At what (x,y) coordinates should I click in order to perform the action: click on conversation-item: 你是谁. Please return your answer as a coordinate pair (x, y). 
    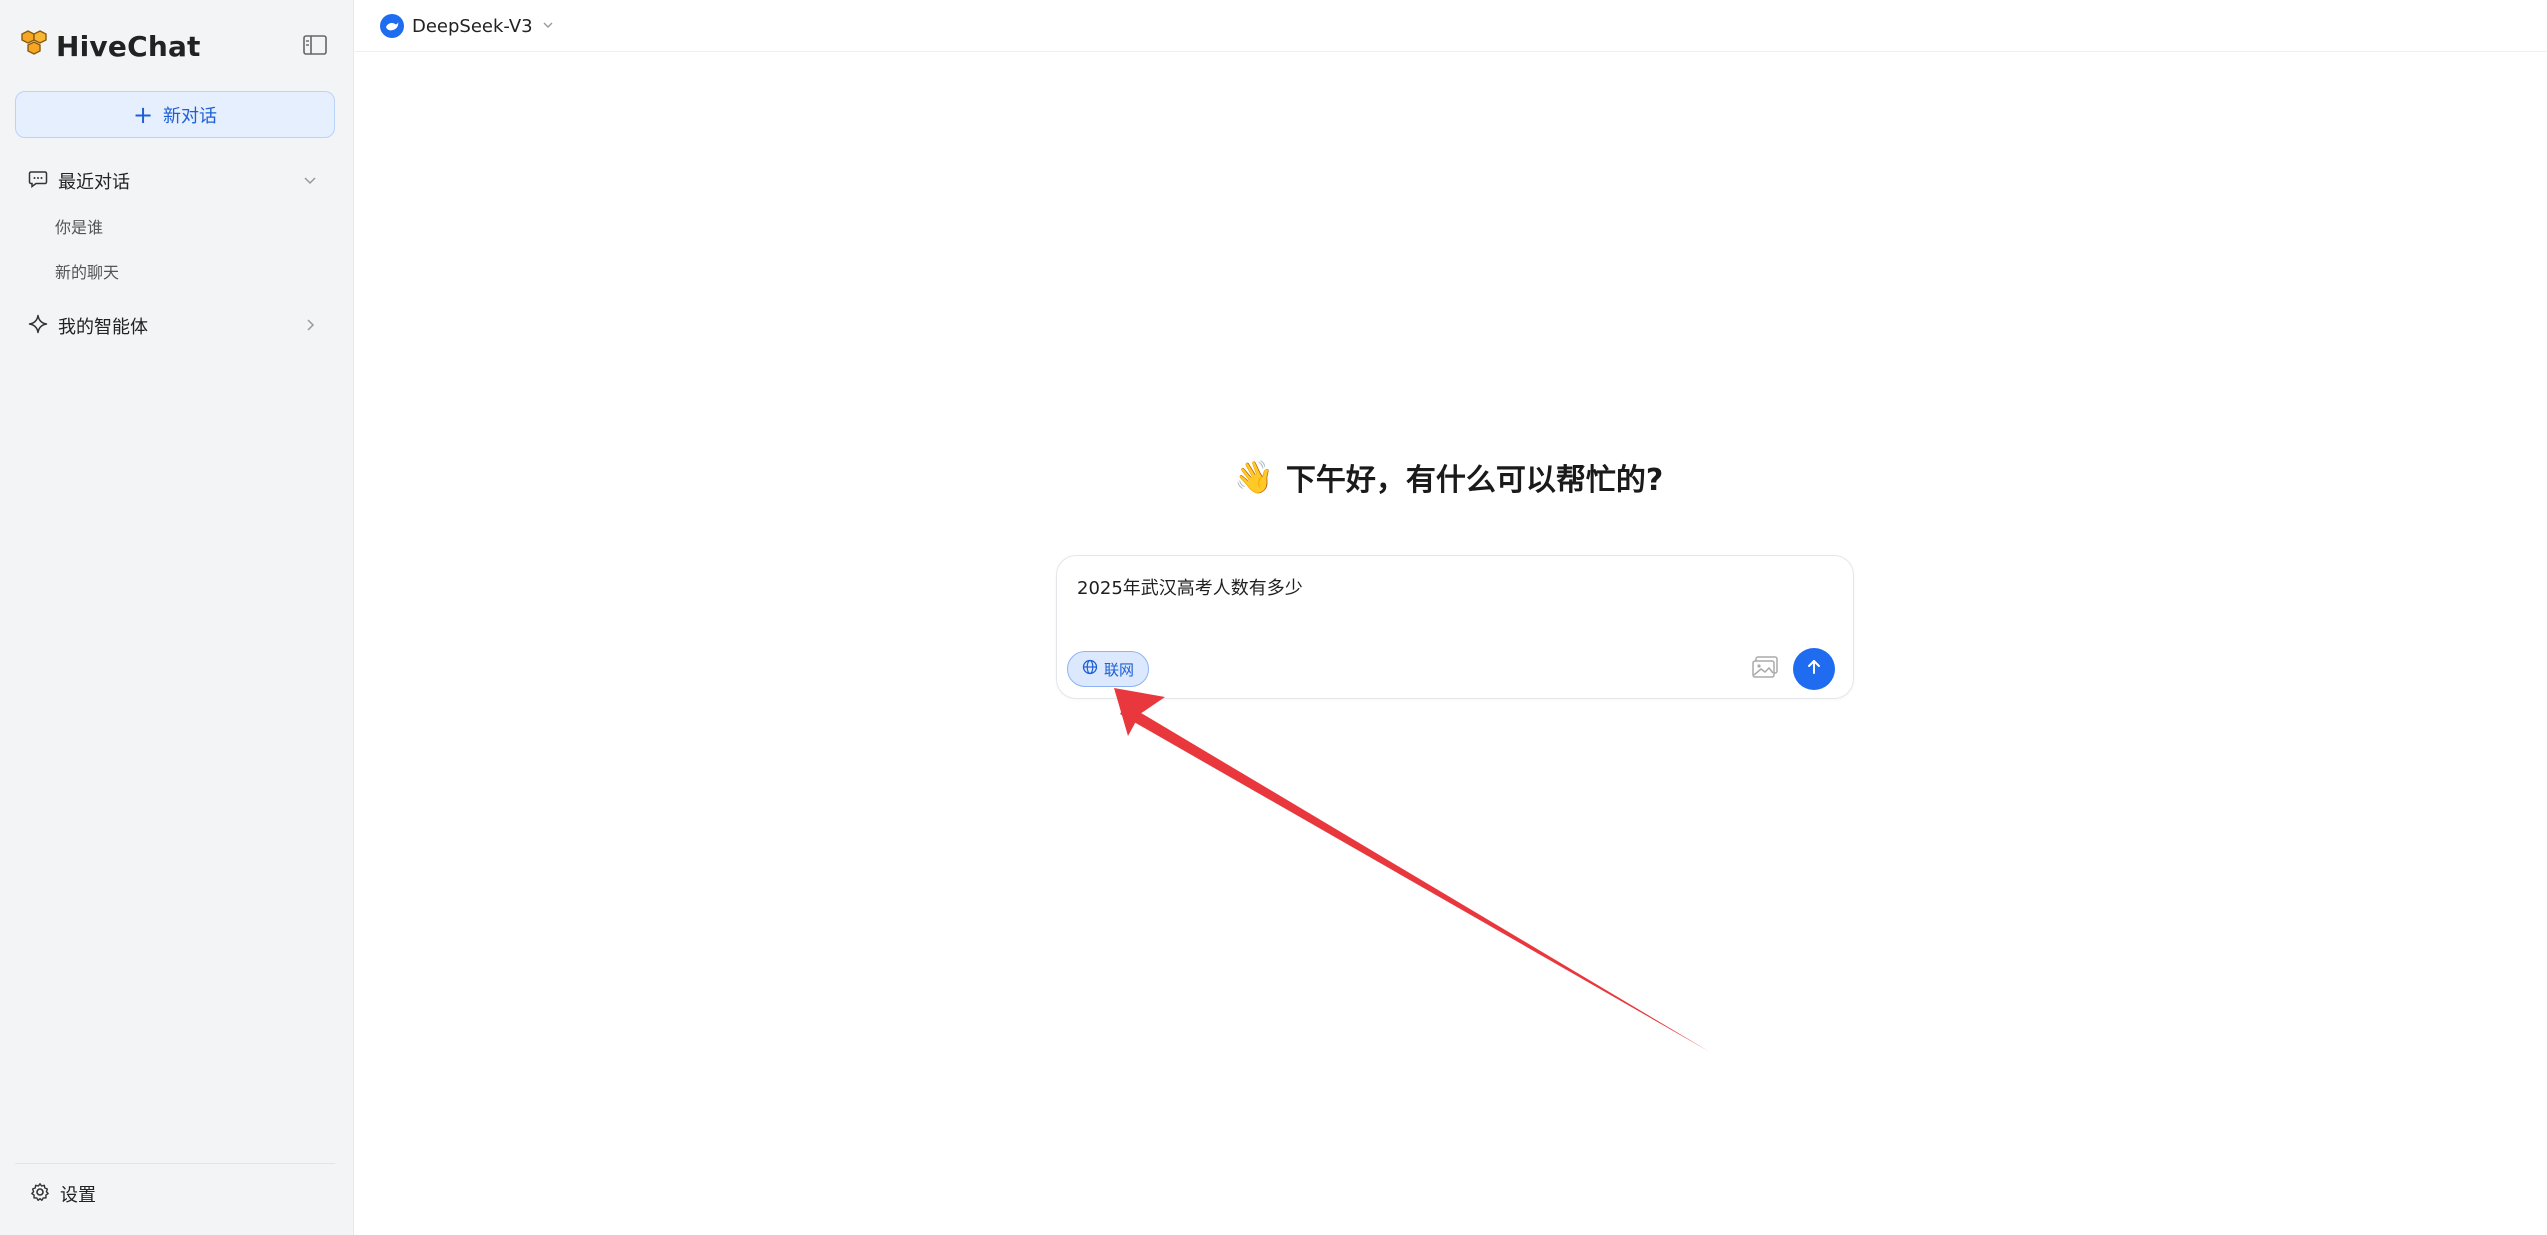
    Looking at the image, I should click on (79, 228).